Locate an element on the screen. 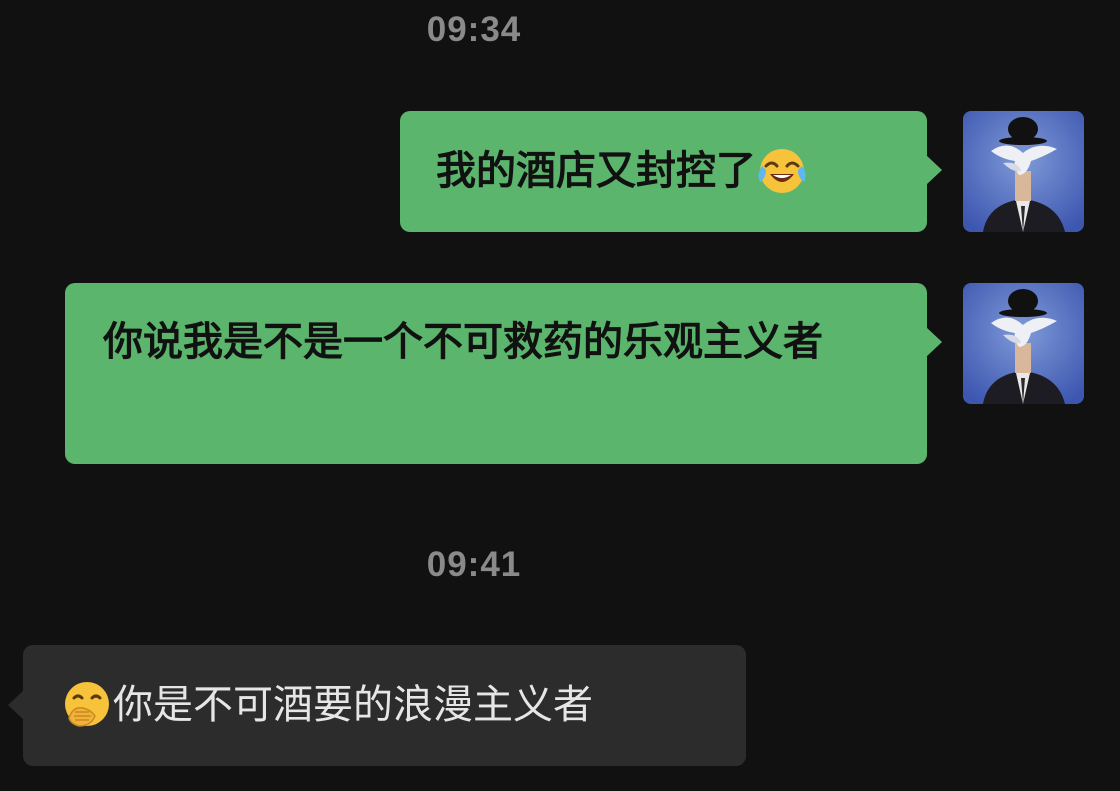 This screenshot has height=791, width=1120. timestamp: 09:34 is located at coordinates (474, 29).